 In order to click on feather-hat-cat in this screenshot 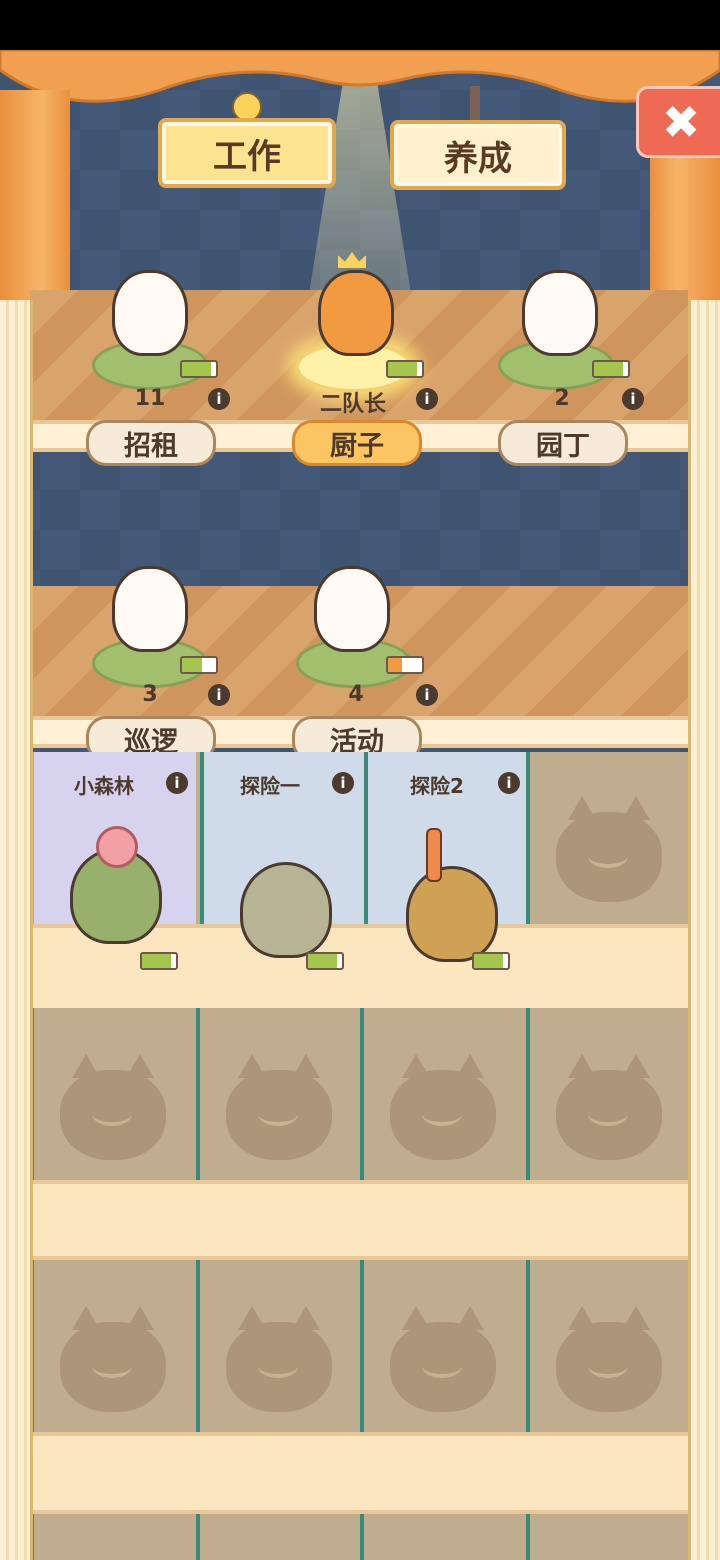, I will do `click(452, 914)`.